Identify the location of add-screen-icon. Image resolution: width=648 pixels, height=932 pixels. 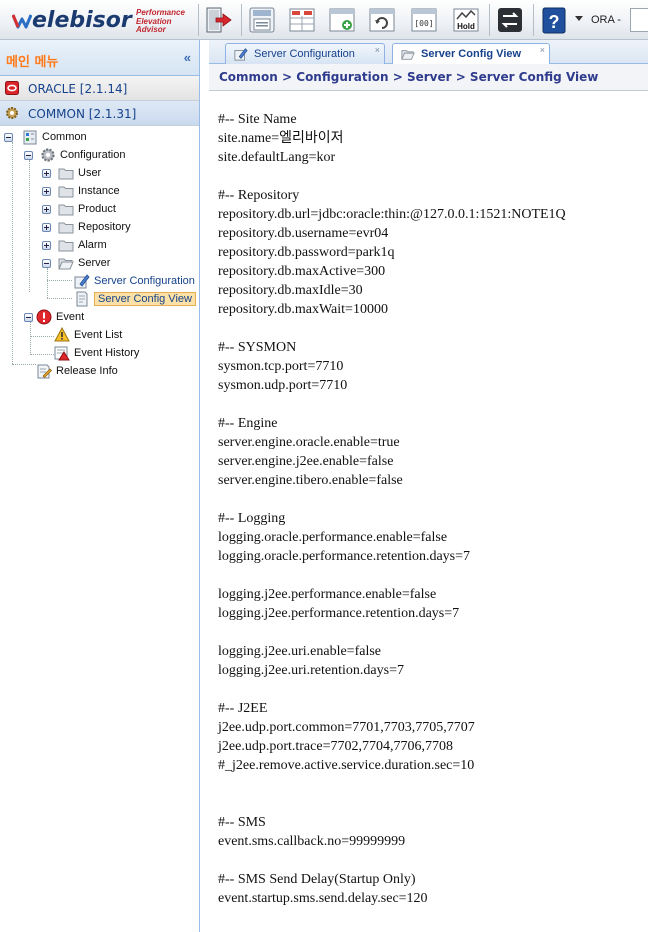
(342, 20).